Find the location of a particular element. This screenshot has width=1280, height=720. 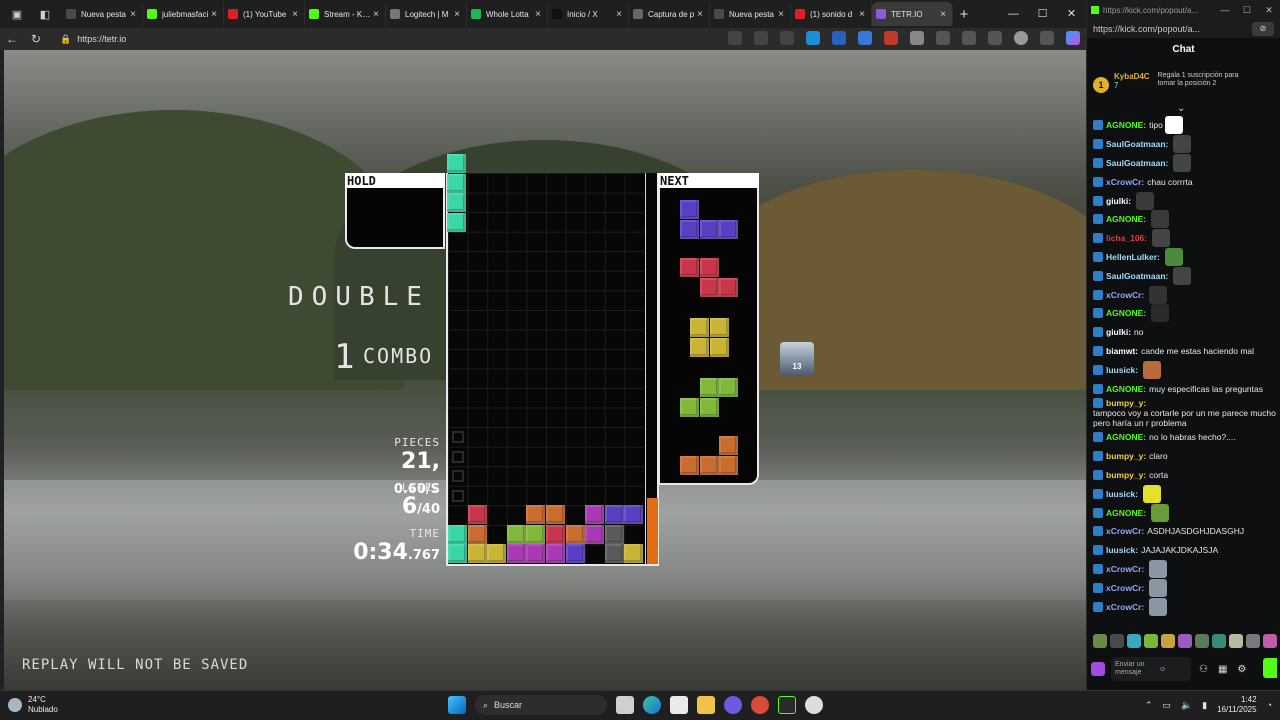

chat-username: HellenLulker: is located at coordinates (1133, 257).